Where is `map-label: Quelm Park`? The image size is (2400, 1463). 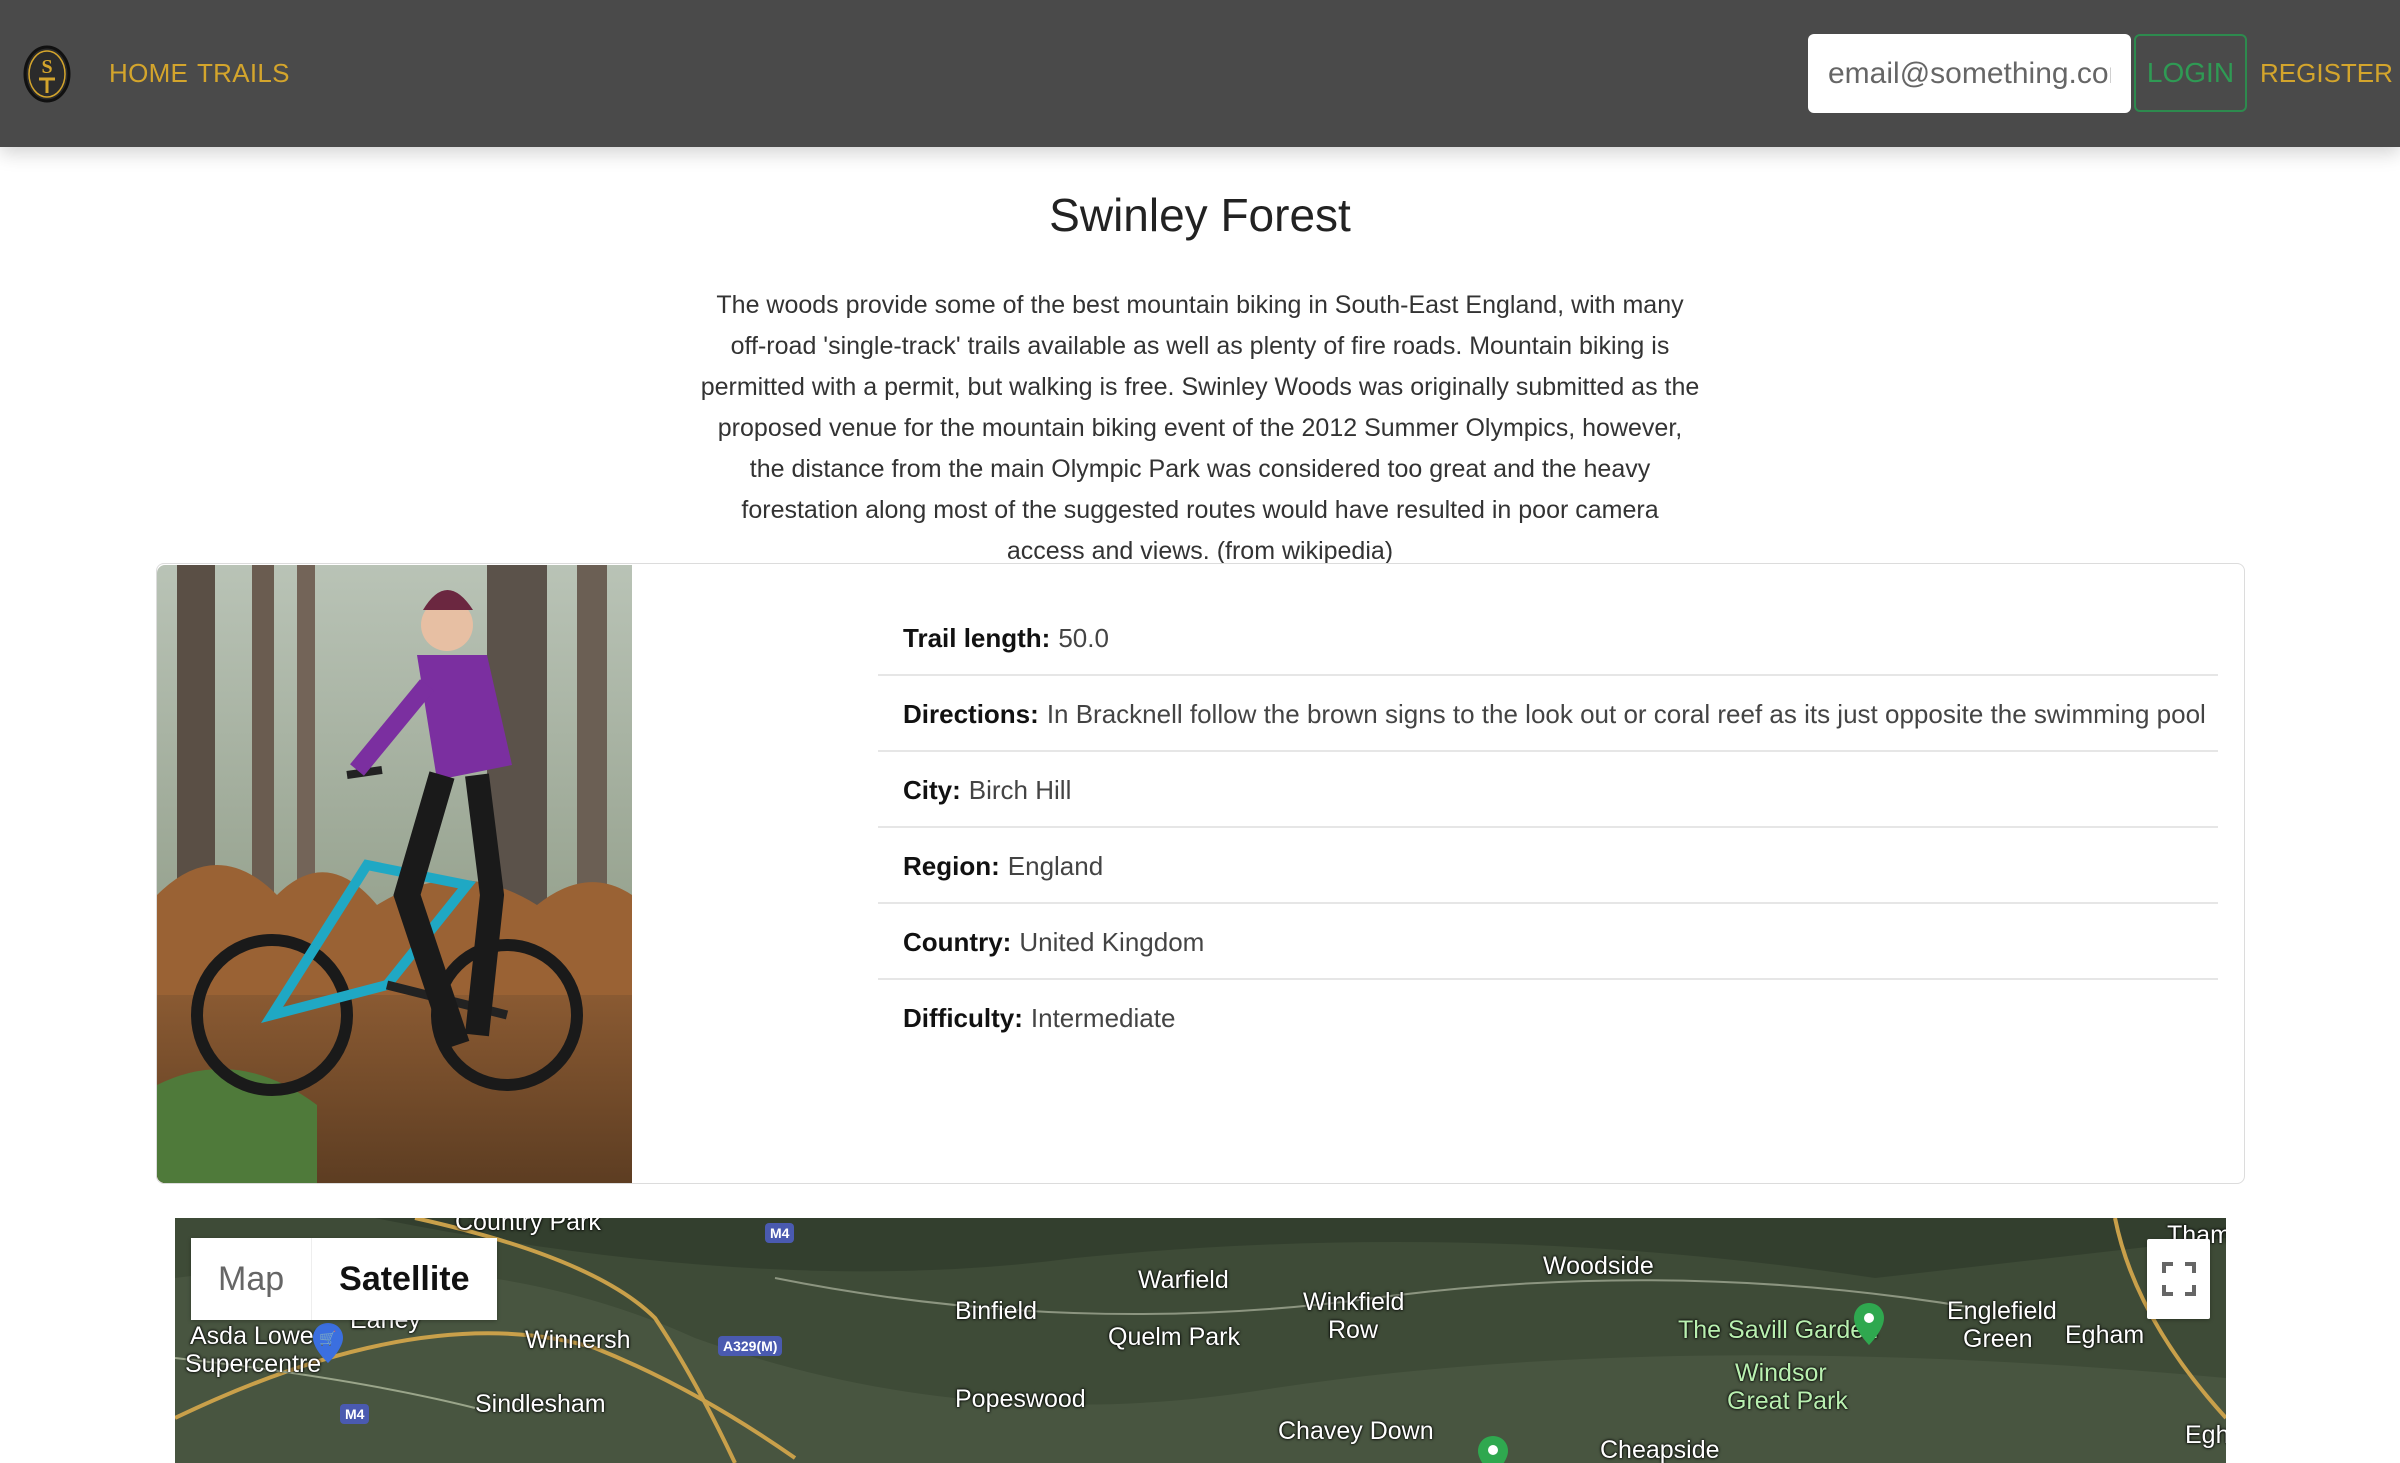
map-label: Quelm Park is located at coordinates (1174, 1337).